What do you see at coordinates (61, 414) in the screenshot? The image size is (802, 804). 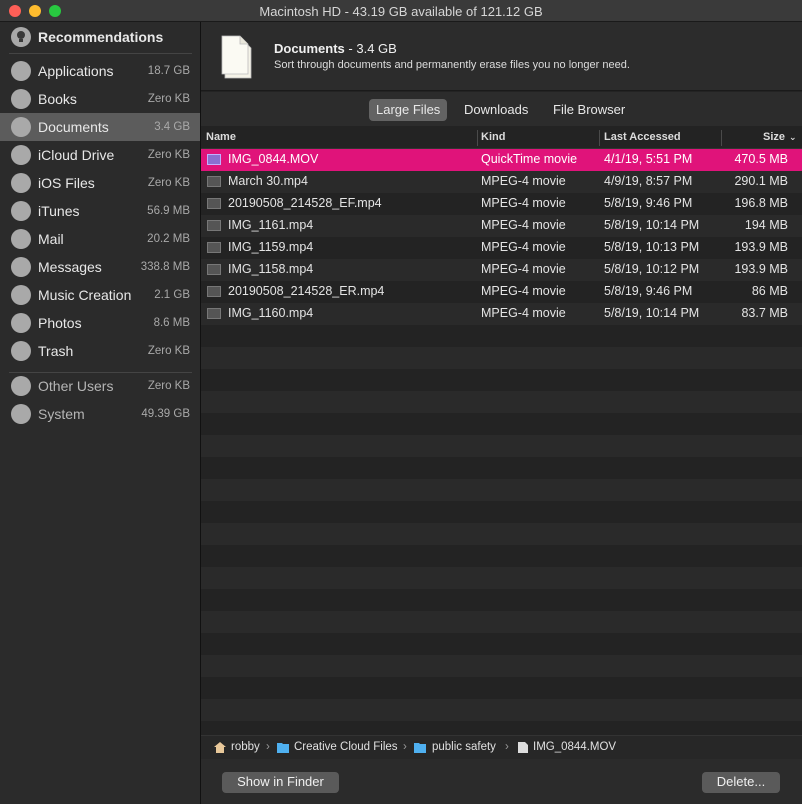 I see `sidebar-item-label: System` at bounding box center [61, 414].